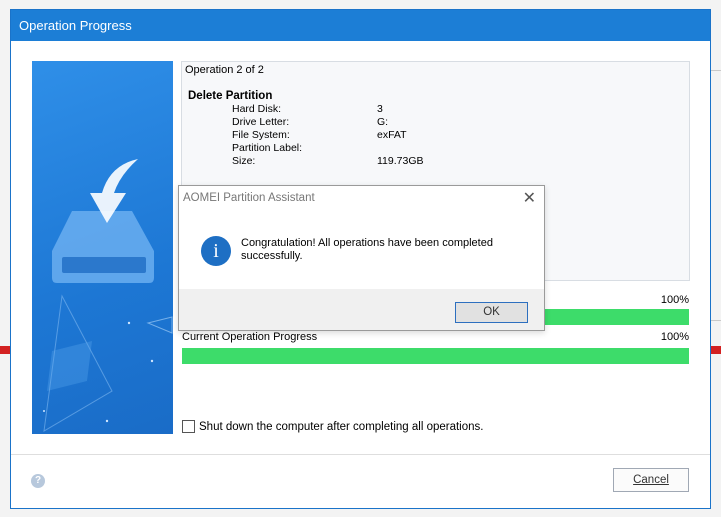 This screenshot has width=721, height=517. Describe the element at coordinates (261, 122) in the screenshot. I see `detail-key: Drive Letter:` at that location.